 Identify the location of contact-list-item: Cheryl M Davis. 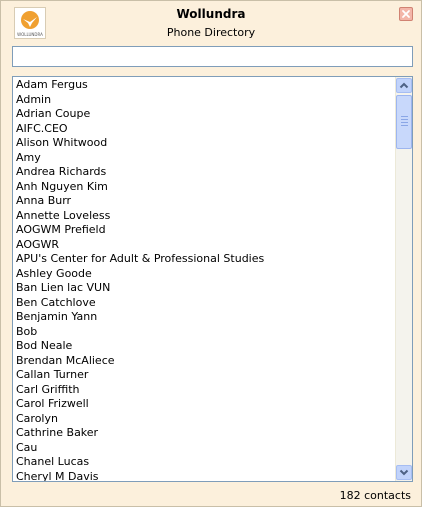
(204, 476).